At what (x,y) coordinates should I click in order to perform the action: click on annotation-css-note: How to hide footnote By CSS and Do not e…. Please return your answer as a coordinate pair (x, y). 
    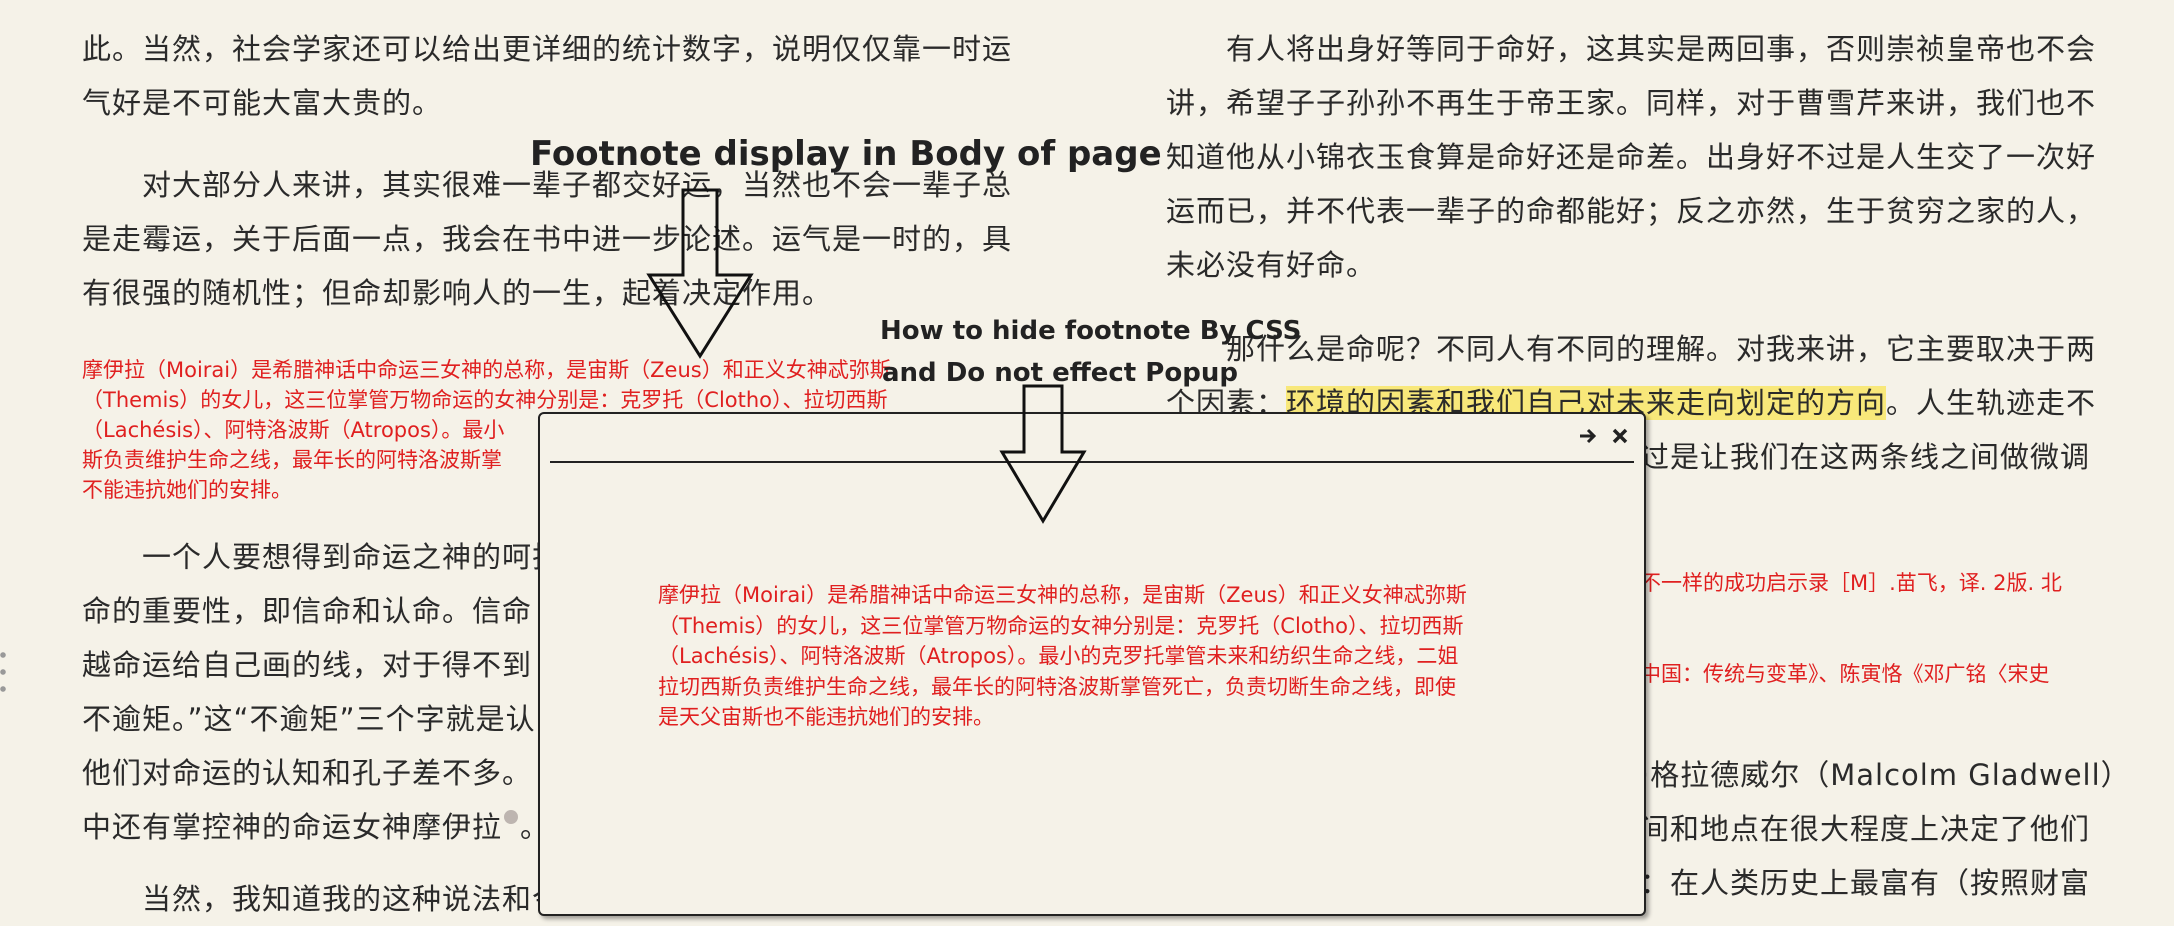
    Looking at the image, I should click on (1091, 352).